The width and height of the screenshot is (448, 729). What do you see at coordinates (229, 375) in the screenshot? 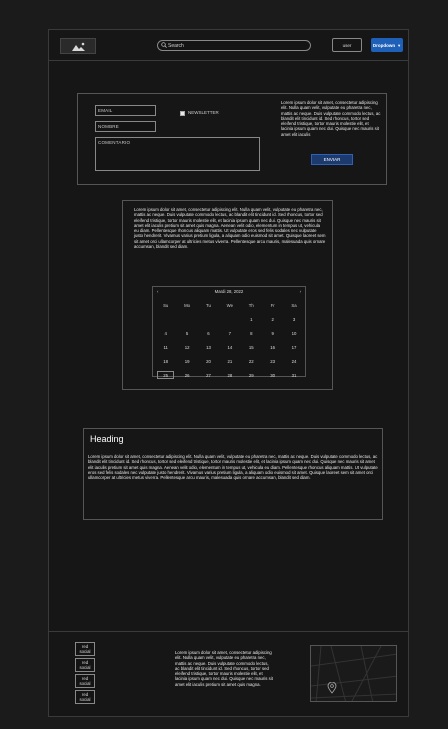
I see `calendar-day: 28` at bounding box center [229, 375].